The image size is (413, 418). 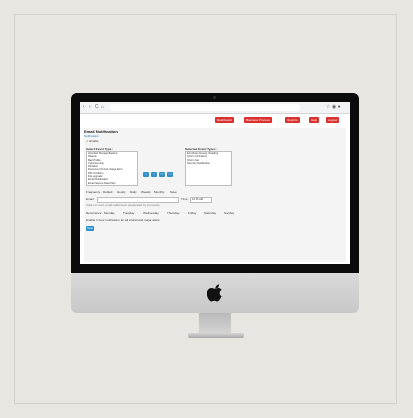 What do you see at coordinates (258, 120) in the screenshot?
I see `business-process-button: Business Process` at bounding box center [258, 120].